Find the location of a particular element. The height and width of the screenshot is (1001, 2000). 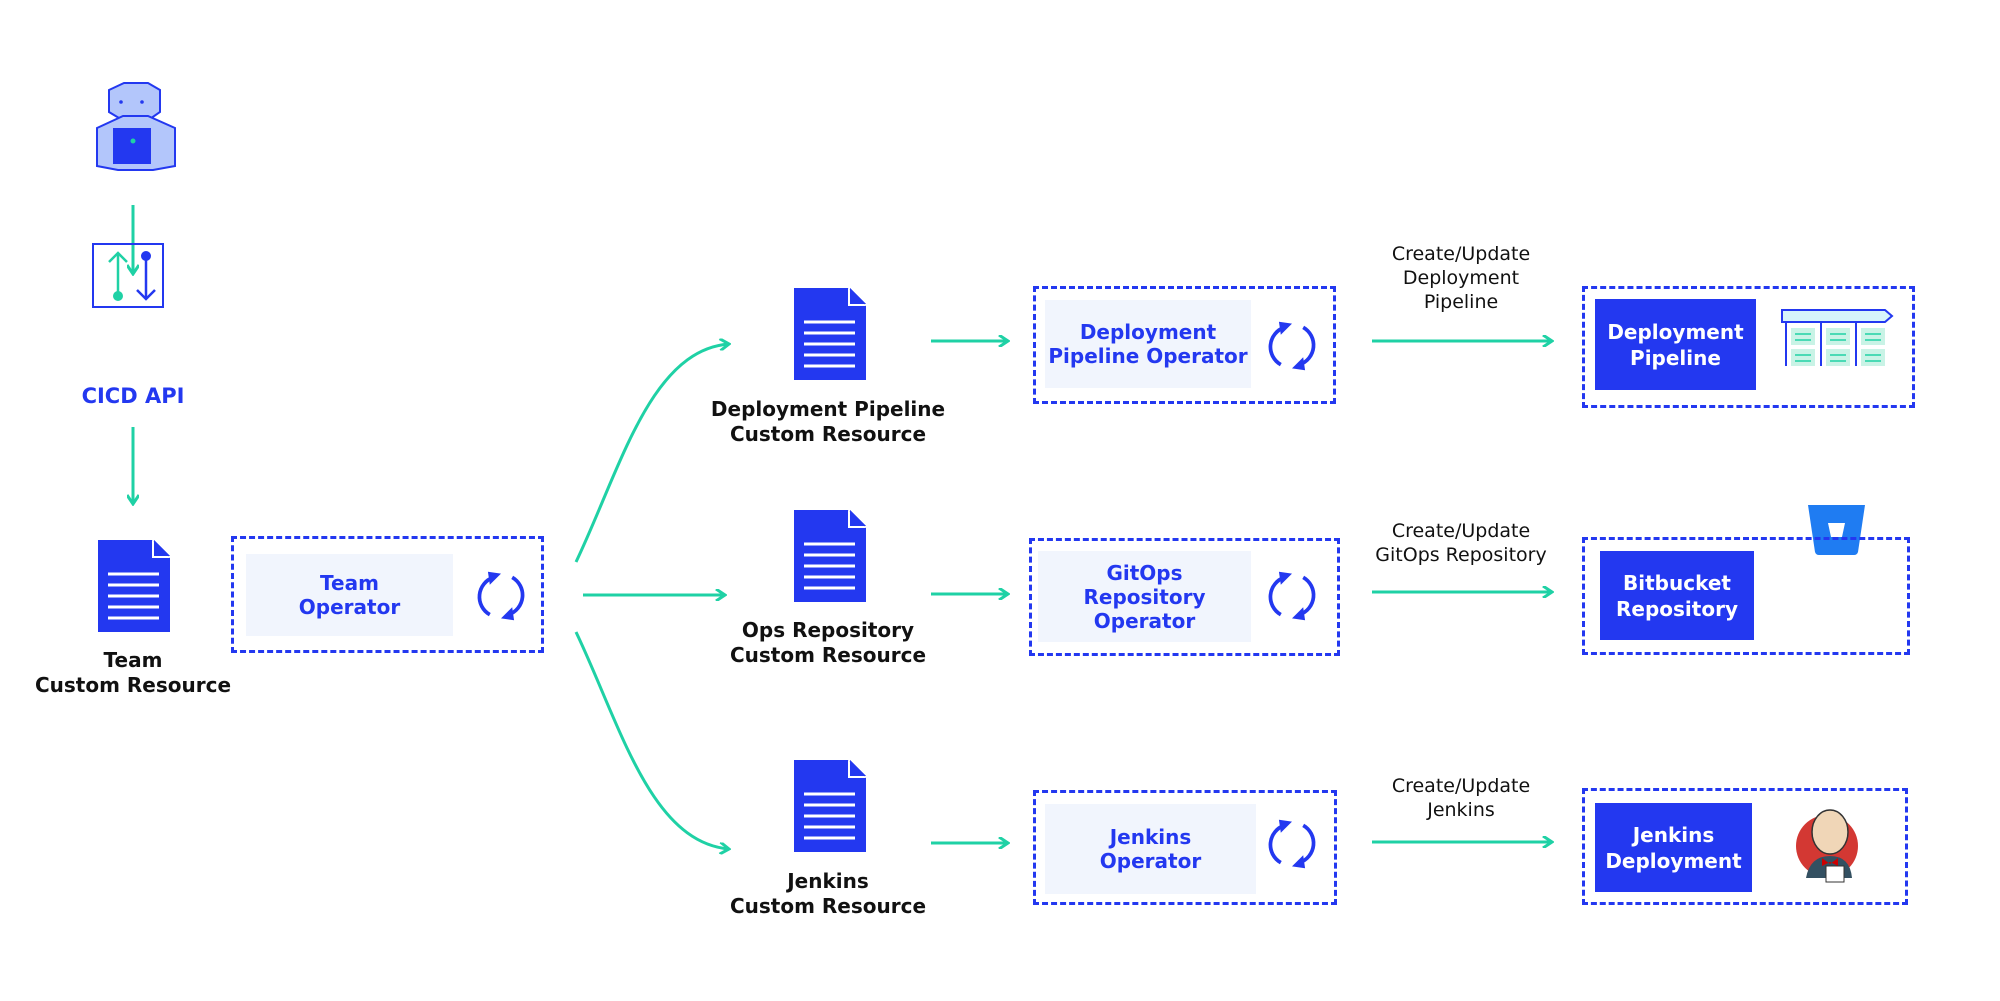

gitops-action-label: Create/Update GitOps Repository is located at coordinates (1461, 543).